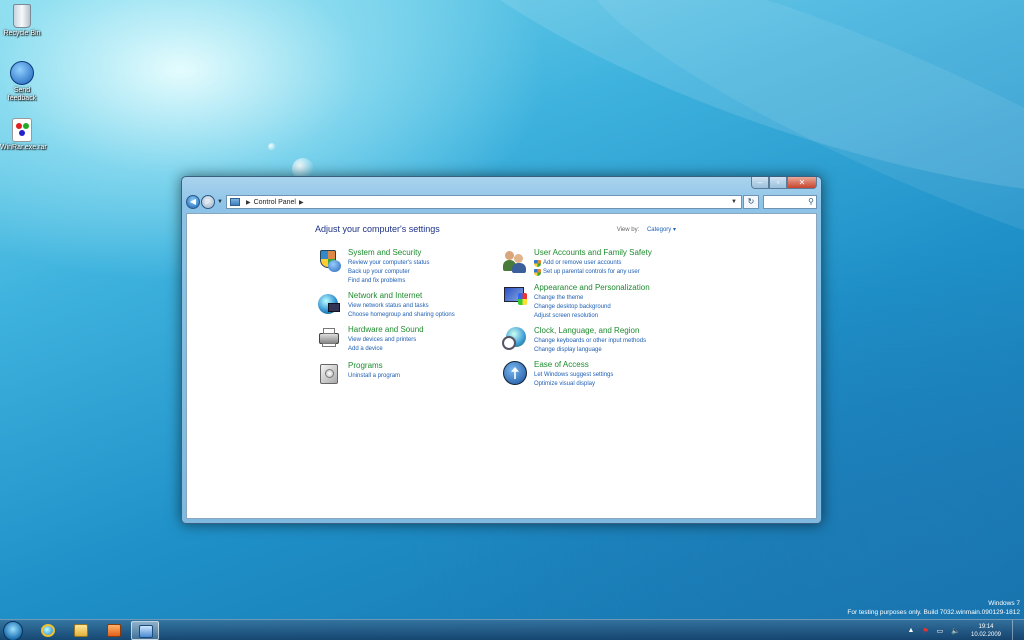 The height and width of the screenshot is (640, 1024). Describe the element at coordinates (220, 202) in the screenshot. I see `recent-pages-dropdown: ▼` at that location.